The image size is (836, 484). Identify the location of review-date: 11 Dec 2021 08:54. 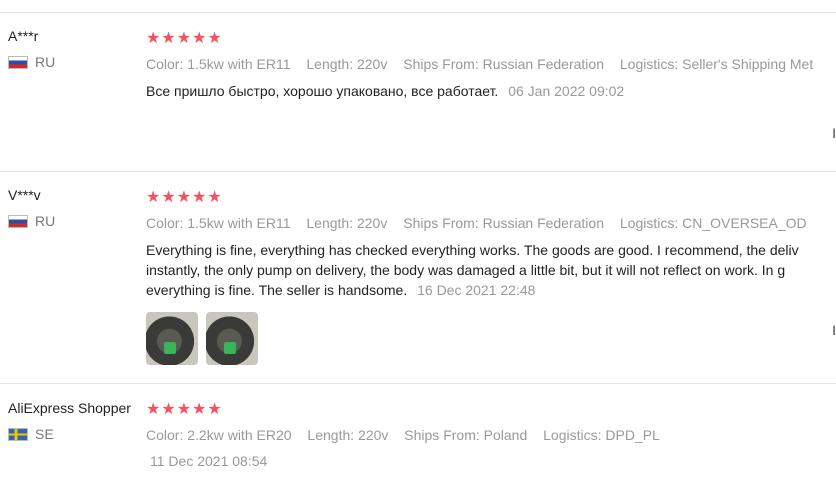
(209, 461).